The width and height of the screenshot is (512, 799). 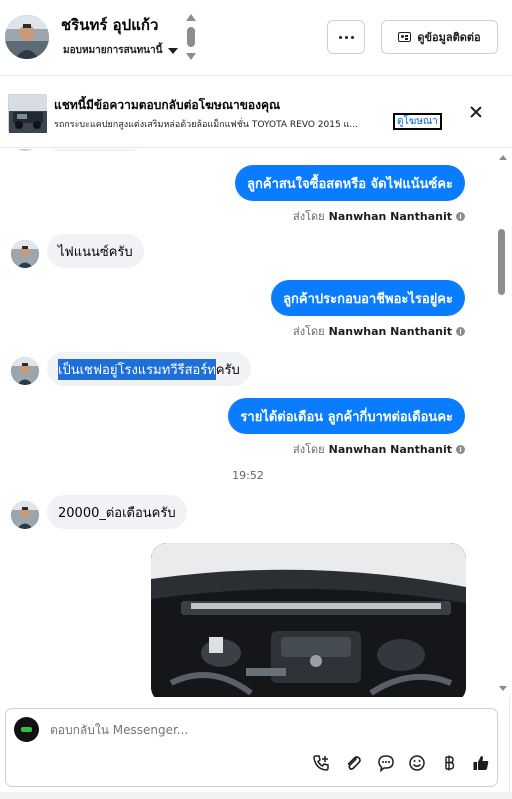 I want to click on outgoing-message: รายได้ต่อเดือน ลูกค้ากี่บาทต่อเดือนคะ, so click(x=346, y=416).